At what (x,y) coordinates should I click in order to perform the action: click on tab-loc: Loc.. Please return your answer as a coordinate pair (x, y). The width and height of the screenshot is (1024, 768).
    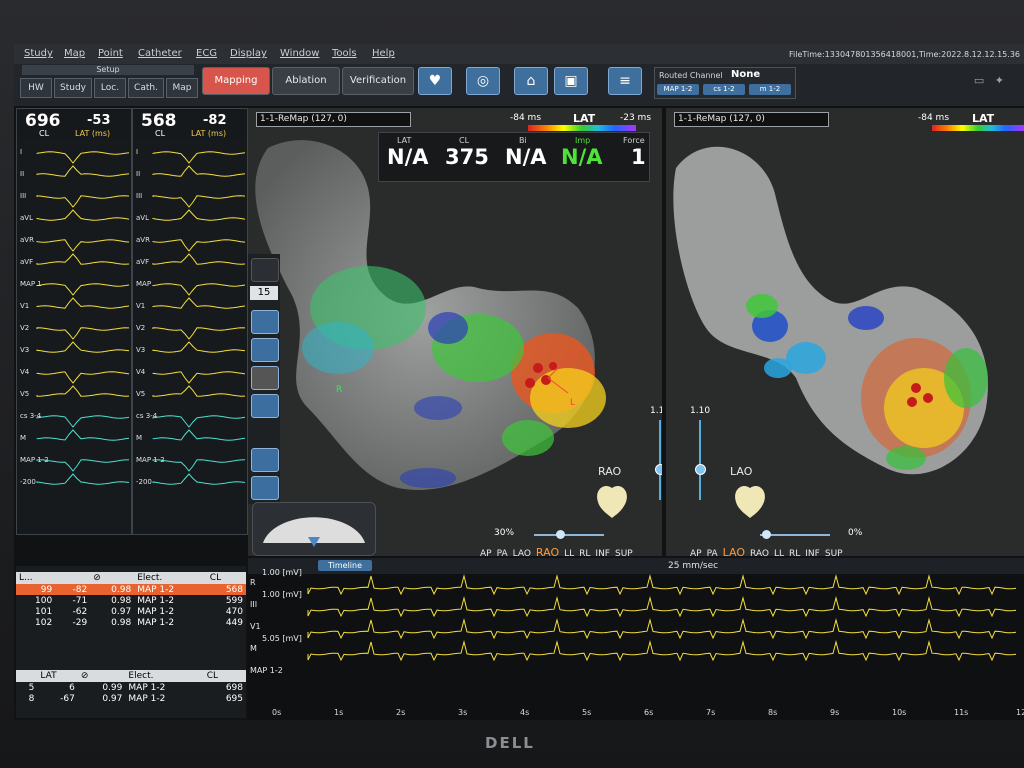
    Looking at the image, I should click on (110, 88).